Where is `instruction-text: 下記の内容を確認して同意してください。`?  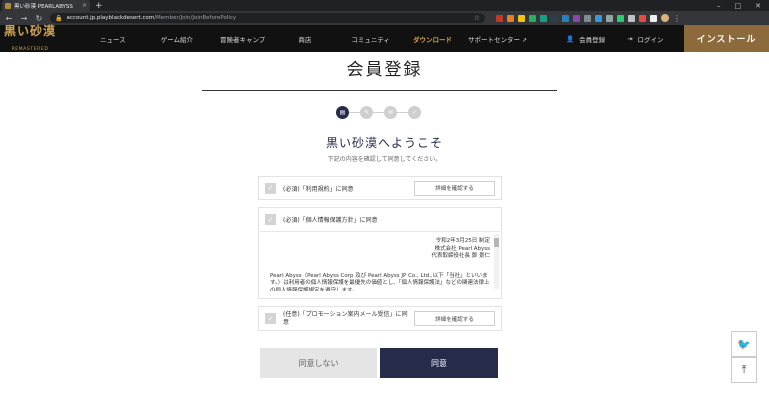
instruction-text: 下記の内容を確認して同意してください。 is located at coordinates (384, 159).